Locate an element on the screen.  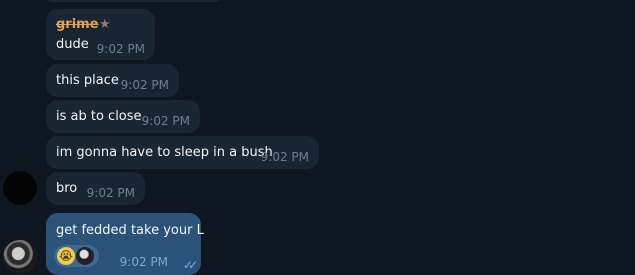
sender-name: grime is located at coordinates (77, 24).